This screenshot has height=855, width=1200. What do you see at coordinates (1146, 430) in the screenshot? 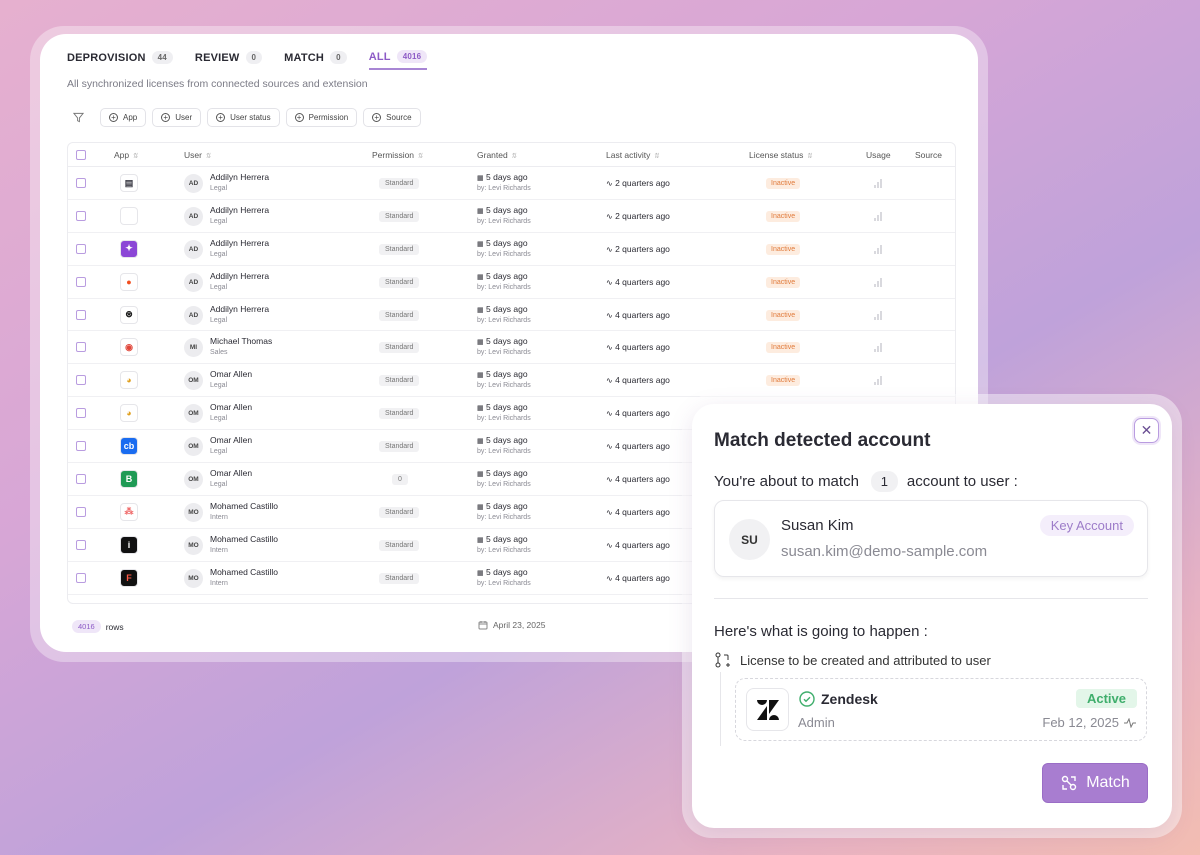
I see `close-button: ✕` at bounding box center [1146, 430].